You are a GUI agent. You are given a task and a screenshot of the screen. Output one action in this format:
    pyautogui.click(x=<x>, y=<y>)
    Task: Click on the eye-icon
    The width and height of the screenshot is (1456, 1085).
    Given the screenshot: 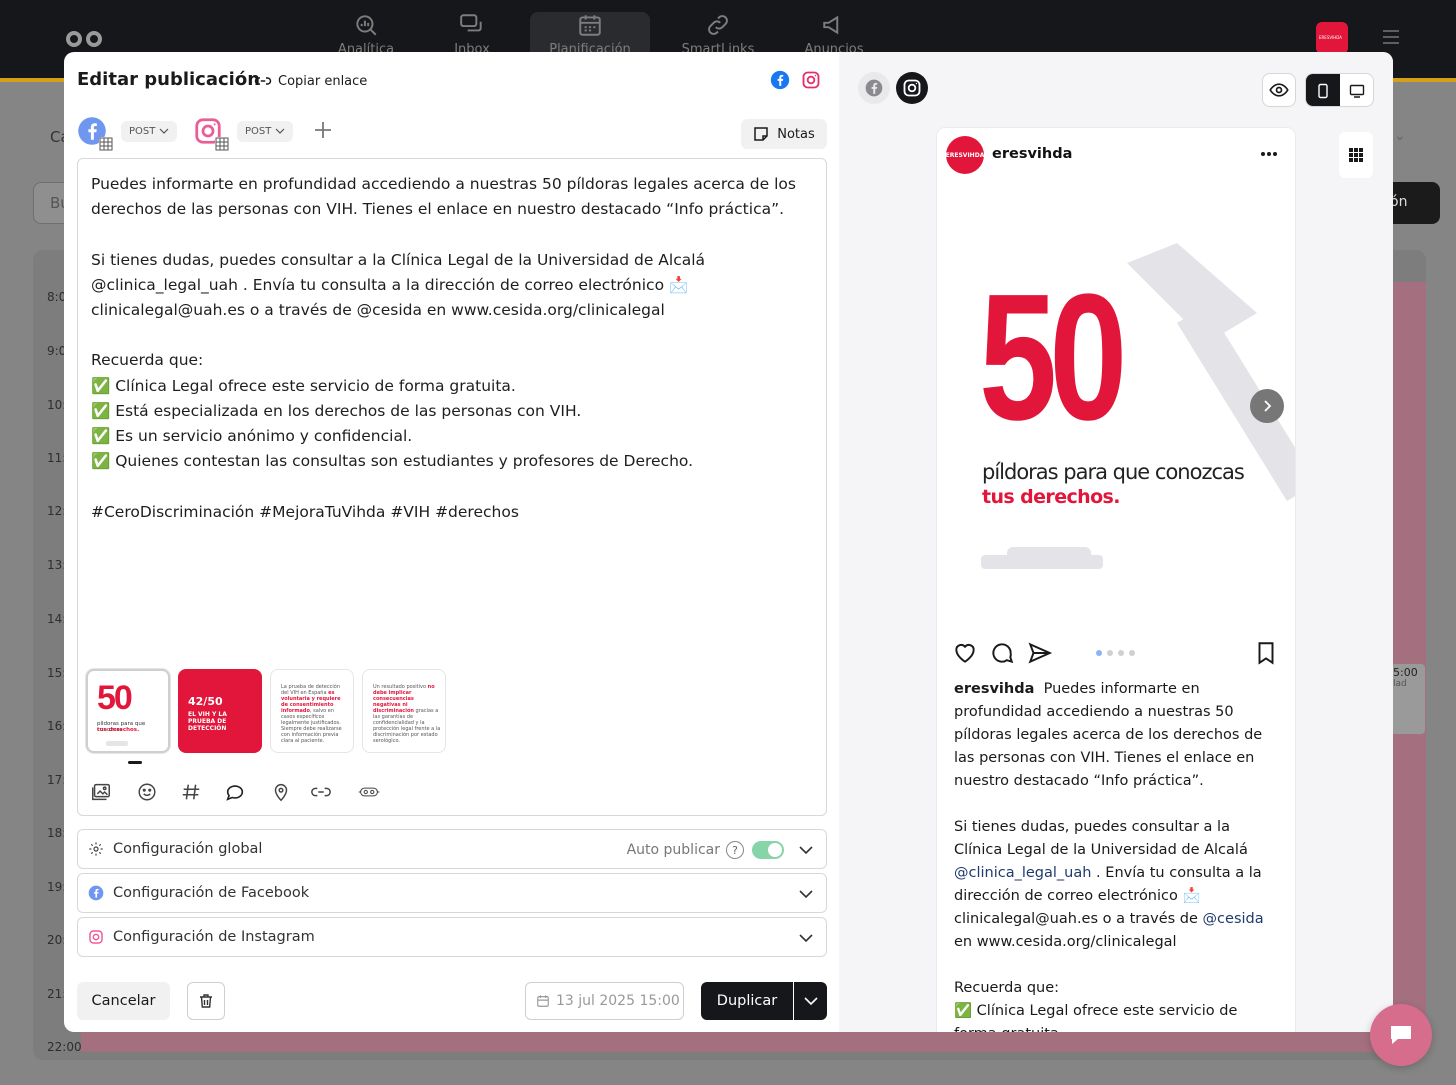 What is the action you would take?
    pyautogui.click(x=1279, y=90)
    